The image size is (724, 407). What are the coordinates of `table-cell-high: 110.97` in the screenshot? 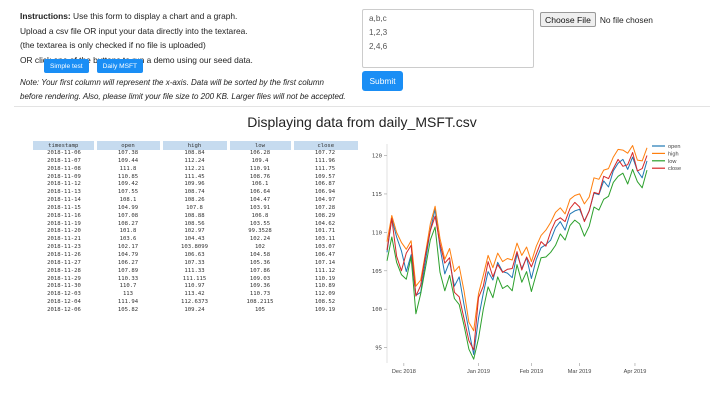 It's located at (194, 286).